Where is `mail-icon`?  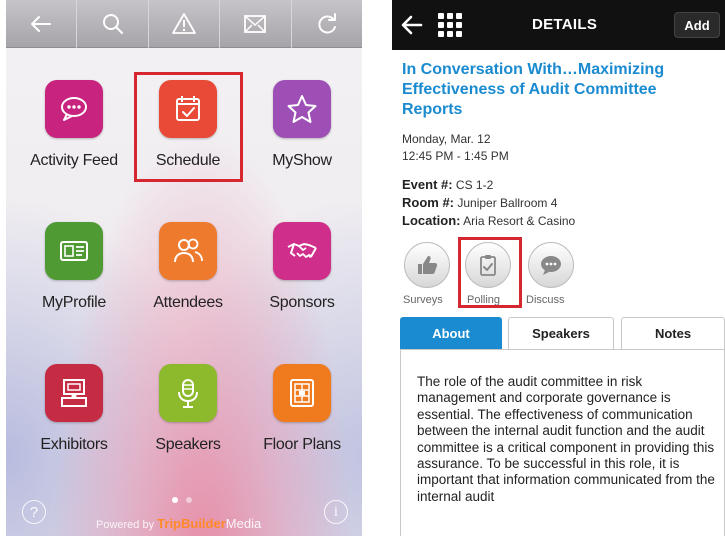 mail-icon is located at coordinates (255, 24).